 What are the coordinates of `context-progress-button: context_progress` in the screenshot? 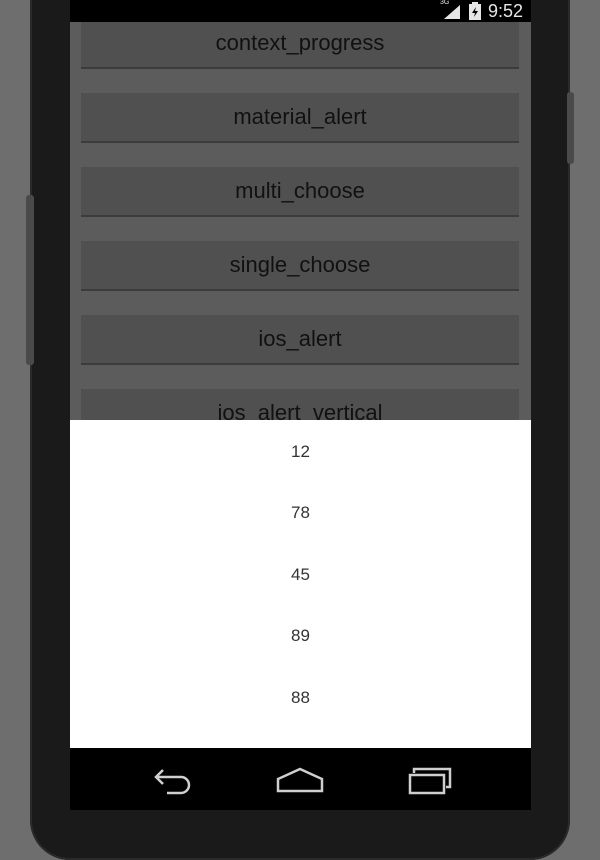 It's located at (300, 45).